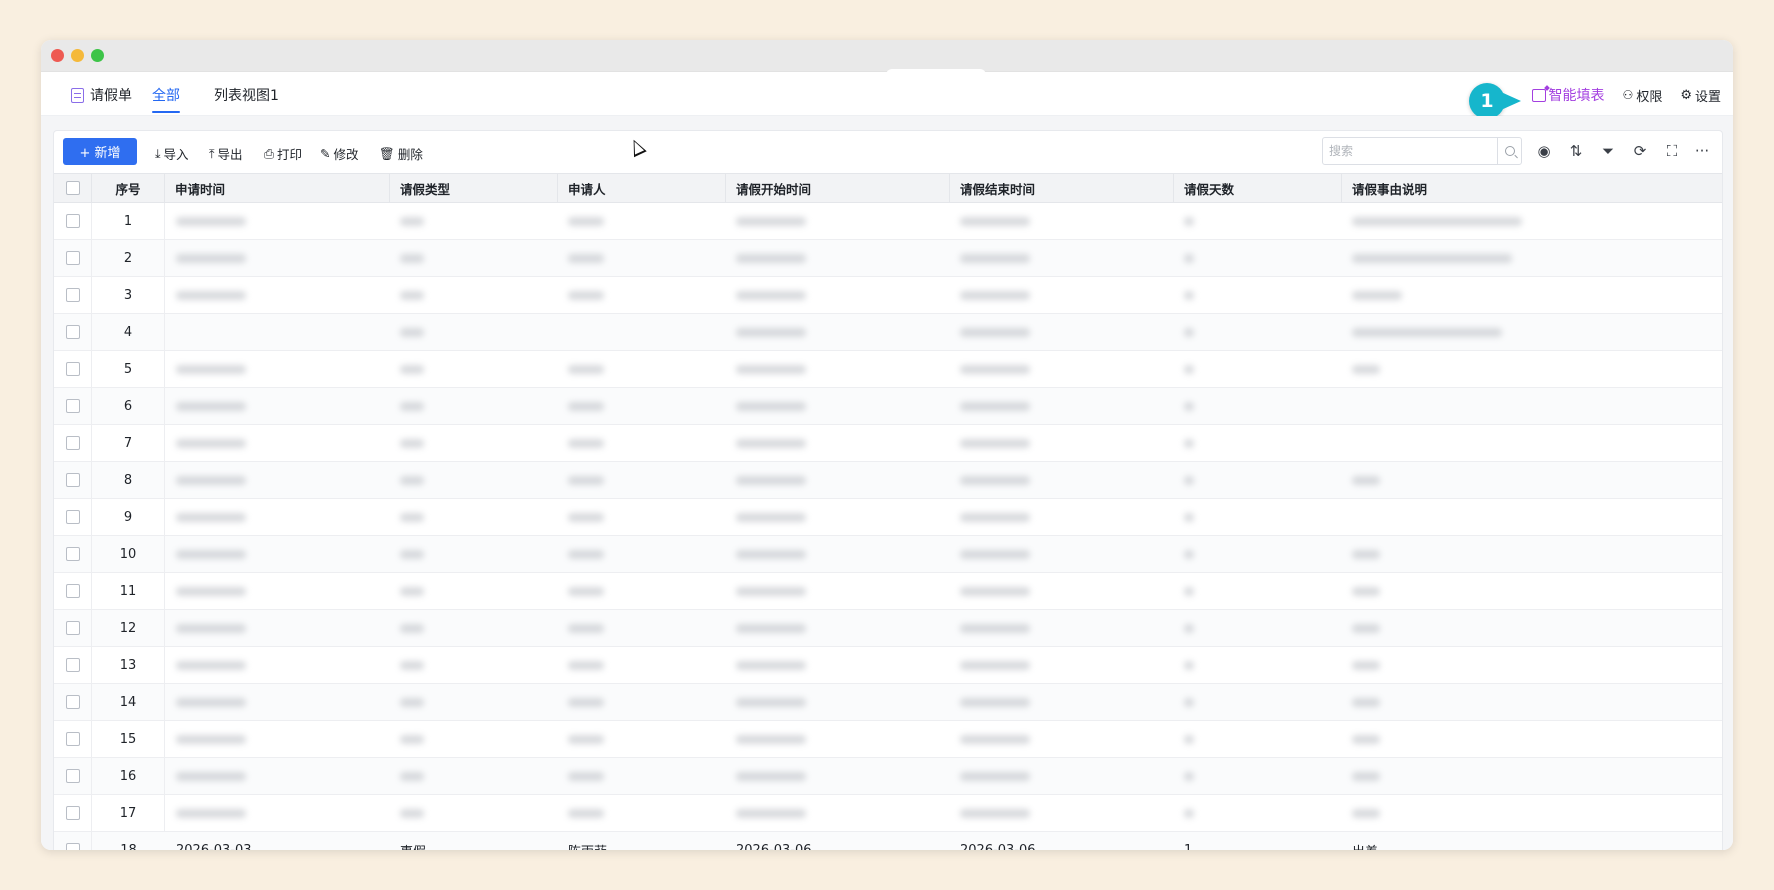  Describe the element at coordinates (888, 591) in the screenshot. I see `table-row: 11` at that location.